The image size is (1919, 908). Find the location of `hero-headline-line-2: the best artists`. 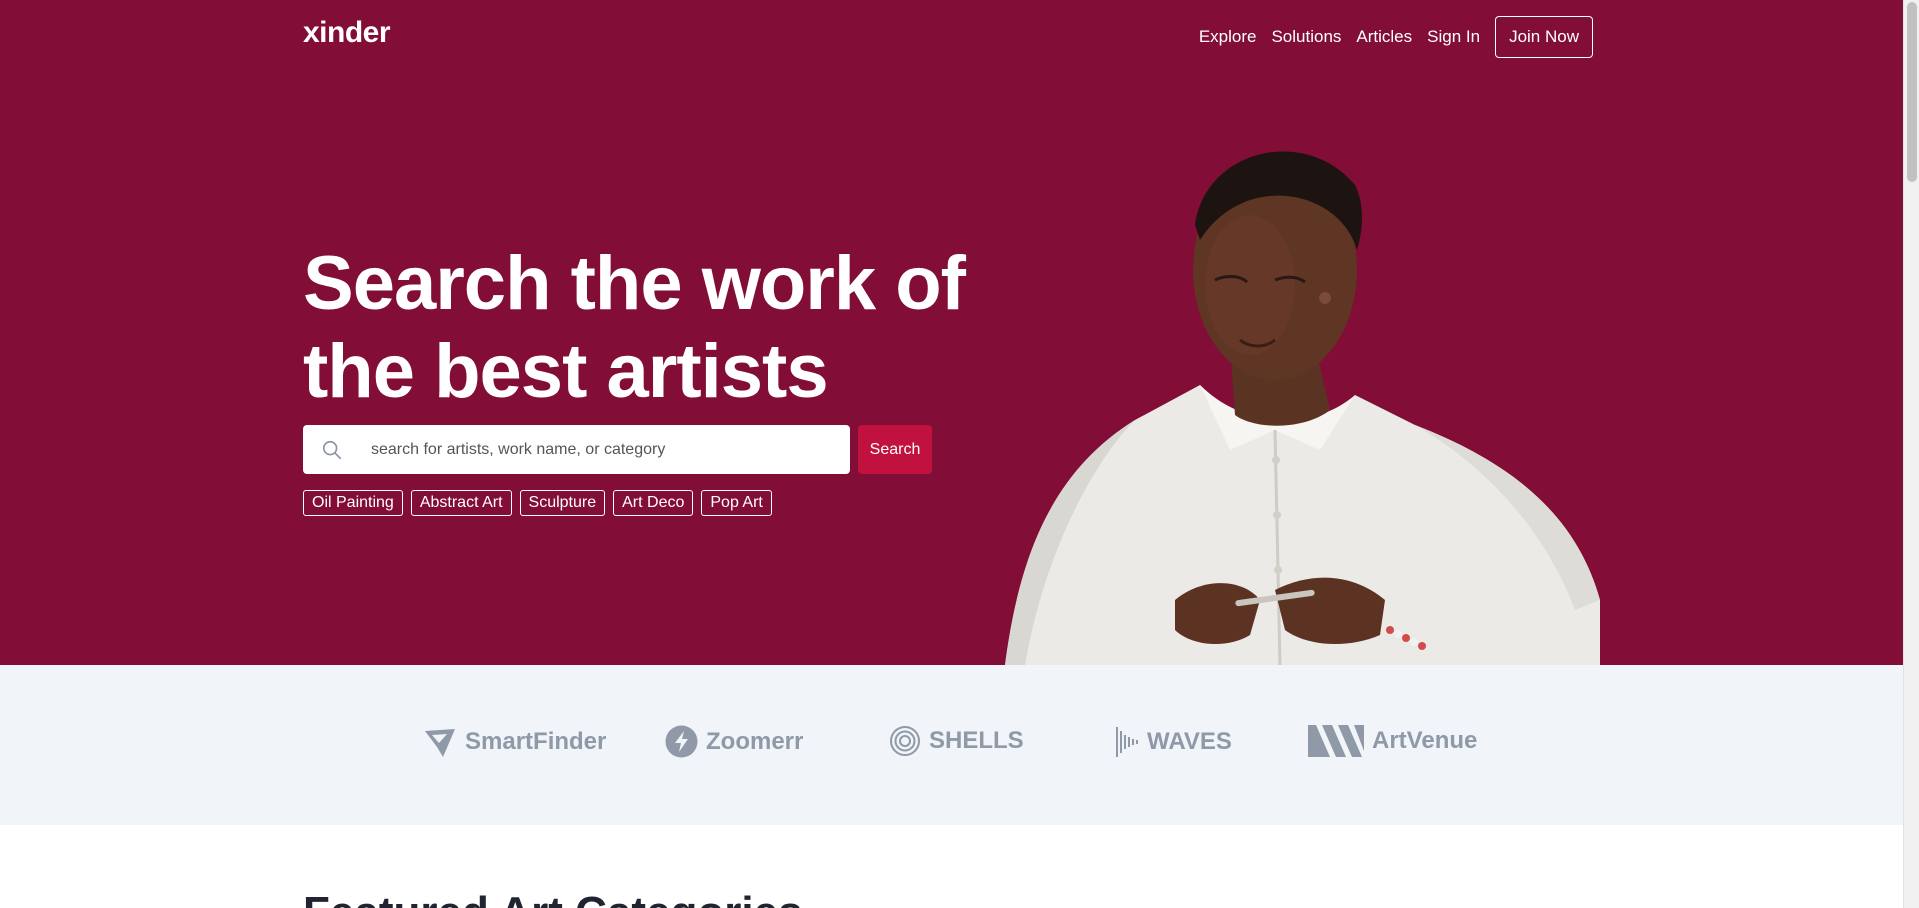

hero-headline-line-2: the best artists is located at coordinates (566, 371).